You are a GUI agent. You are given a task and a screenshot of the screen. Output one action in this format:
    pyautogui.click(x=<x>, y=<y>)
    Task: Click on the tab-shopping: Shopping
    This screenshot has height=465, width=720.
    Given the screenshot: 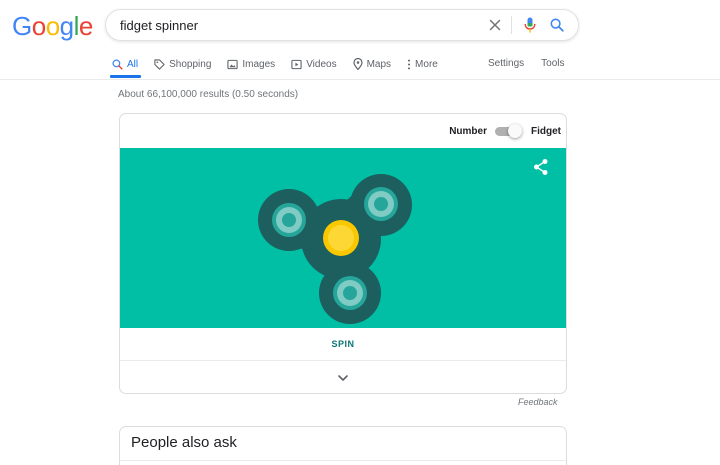 What is the action you would take?
    pyautogui.click(x=182, y=64)
    